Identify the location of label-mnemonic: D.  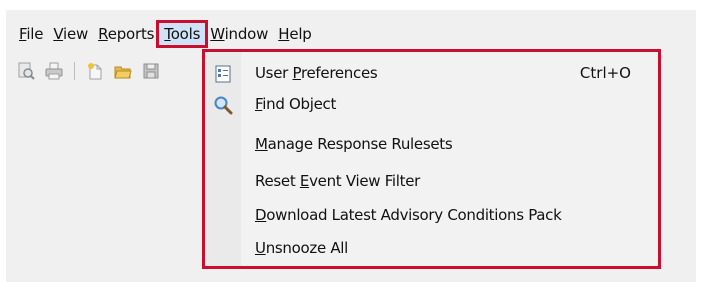
(261, 215).